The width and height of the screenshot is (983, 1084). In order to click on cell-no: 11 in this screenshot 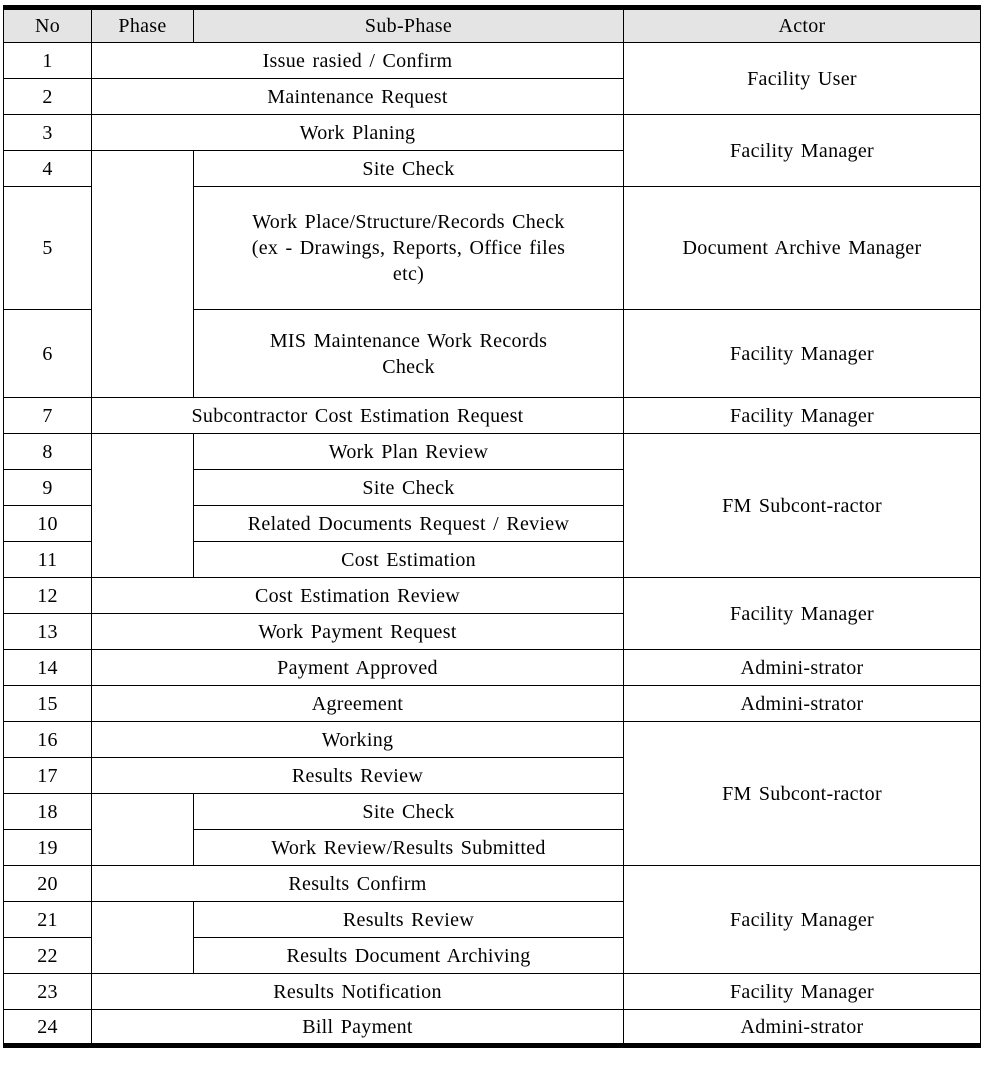, I will do `click(47, 559)`.